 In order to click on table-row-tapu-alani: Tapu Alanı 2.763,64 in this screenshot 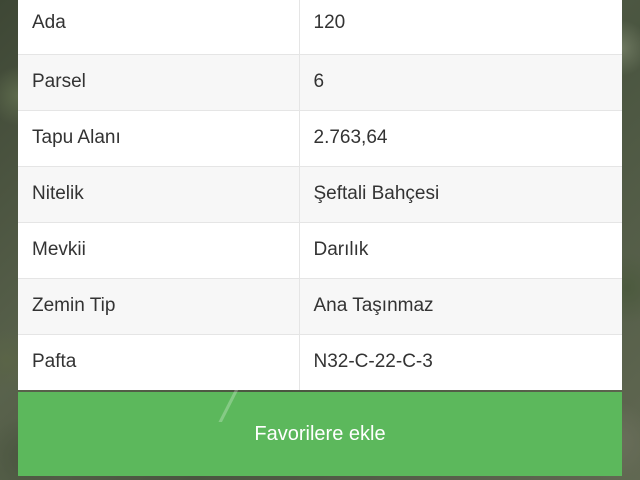, I will do `click(320, 138)`.